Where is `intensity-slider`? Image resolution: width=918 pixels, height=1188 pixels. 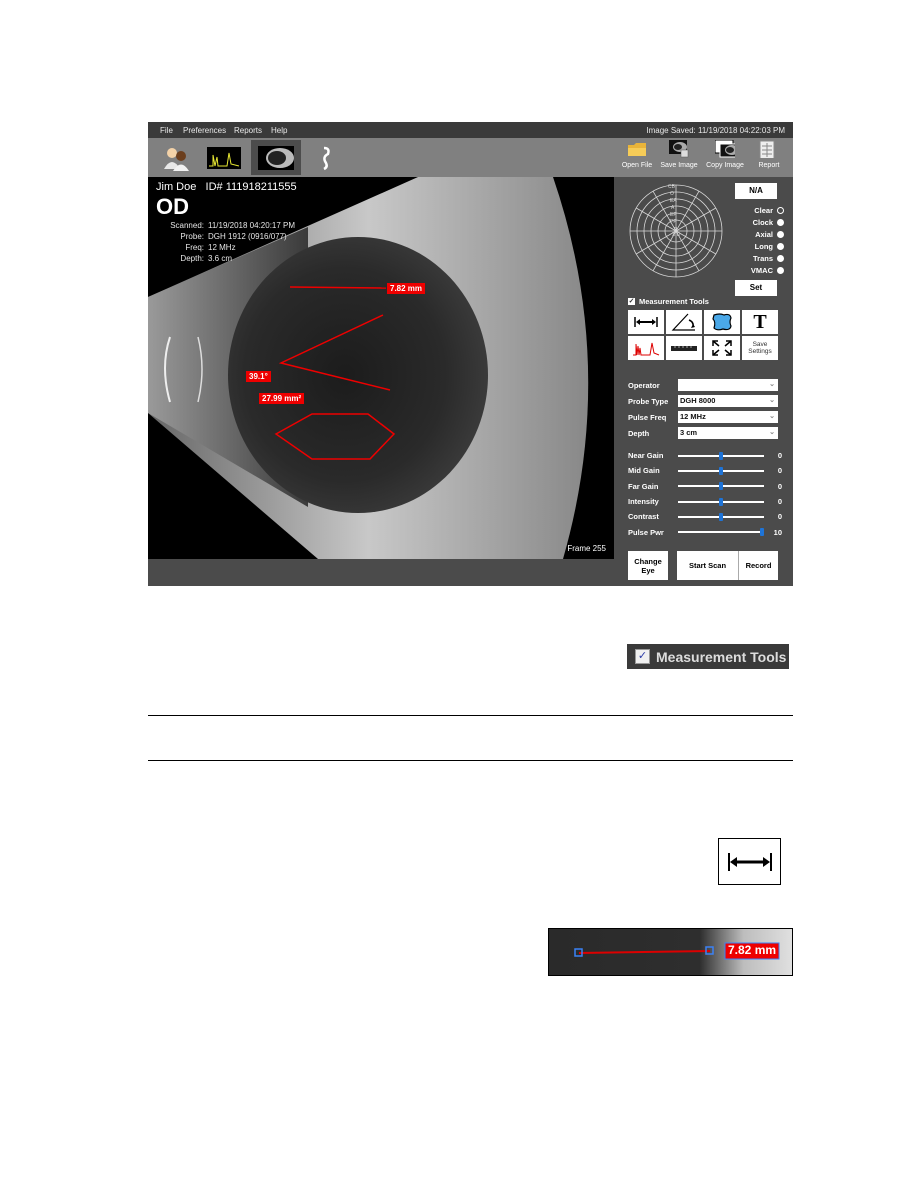 intensity-slider is located at coordinates (721, 501).